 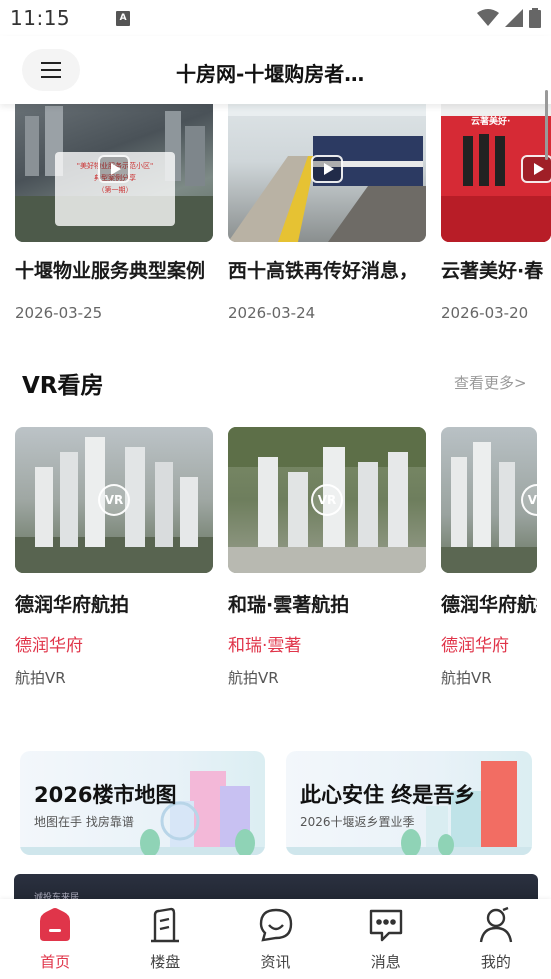 What do you see at coordinates (63, 386) in the screenshot?
I see `vr-section-title: VR看房` at bounding box center [63, 386].